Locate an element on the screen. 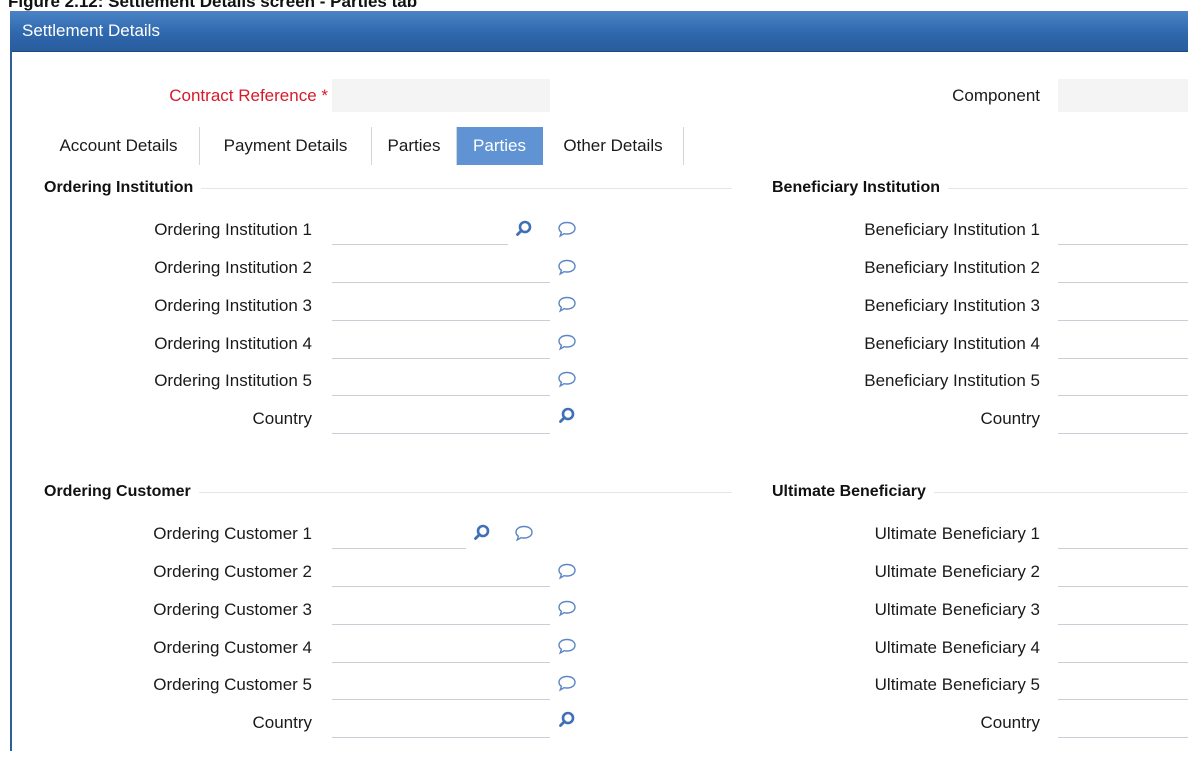  tab-parties-2: Parties is located at coordinates (500, 146).